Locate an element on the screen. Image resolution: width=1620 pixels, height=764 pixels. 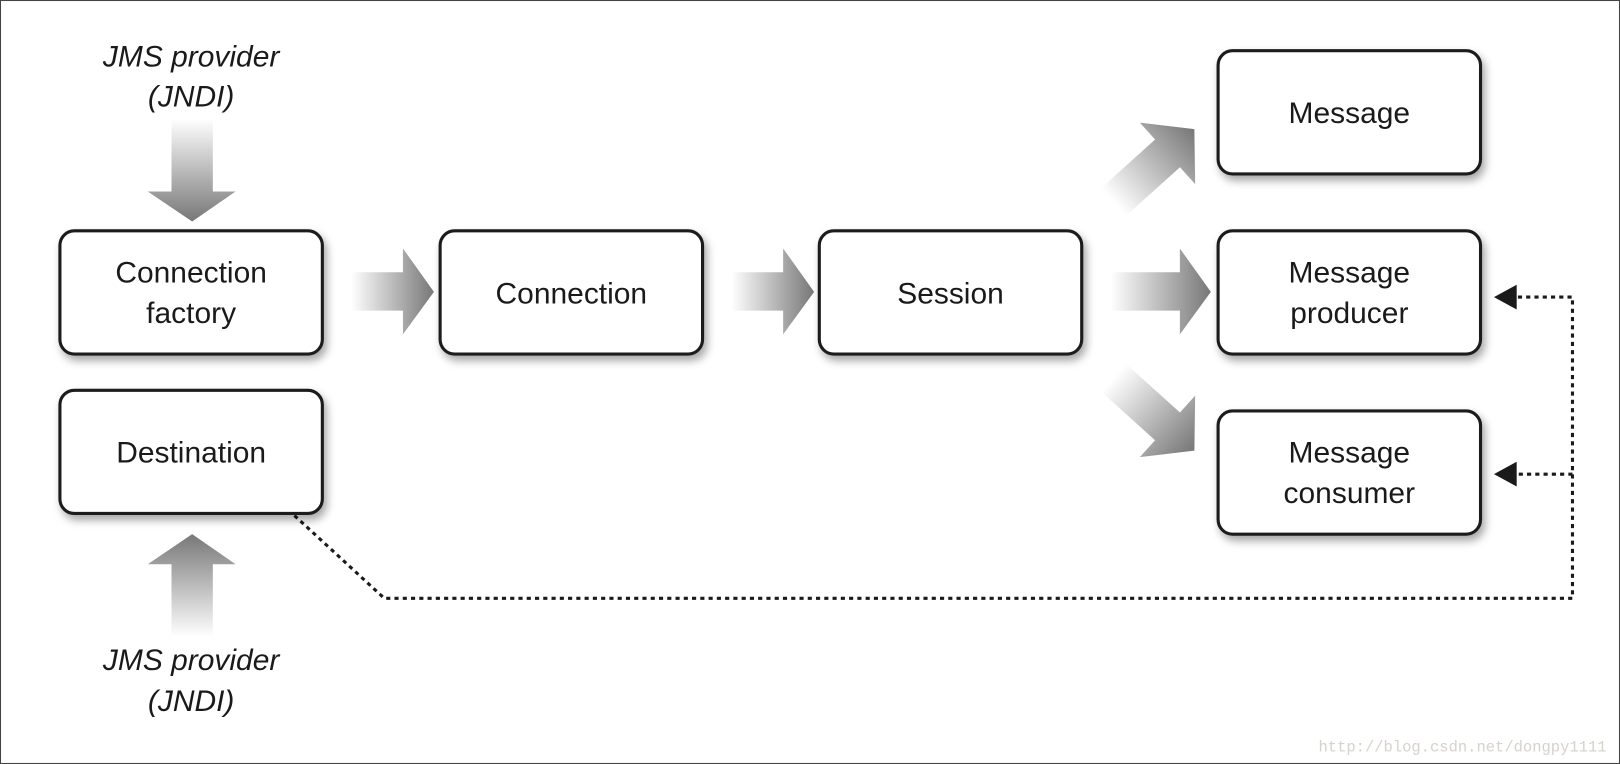
node-label: Session is located at coordinates (950, 293).